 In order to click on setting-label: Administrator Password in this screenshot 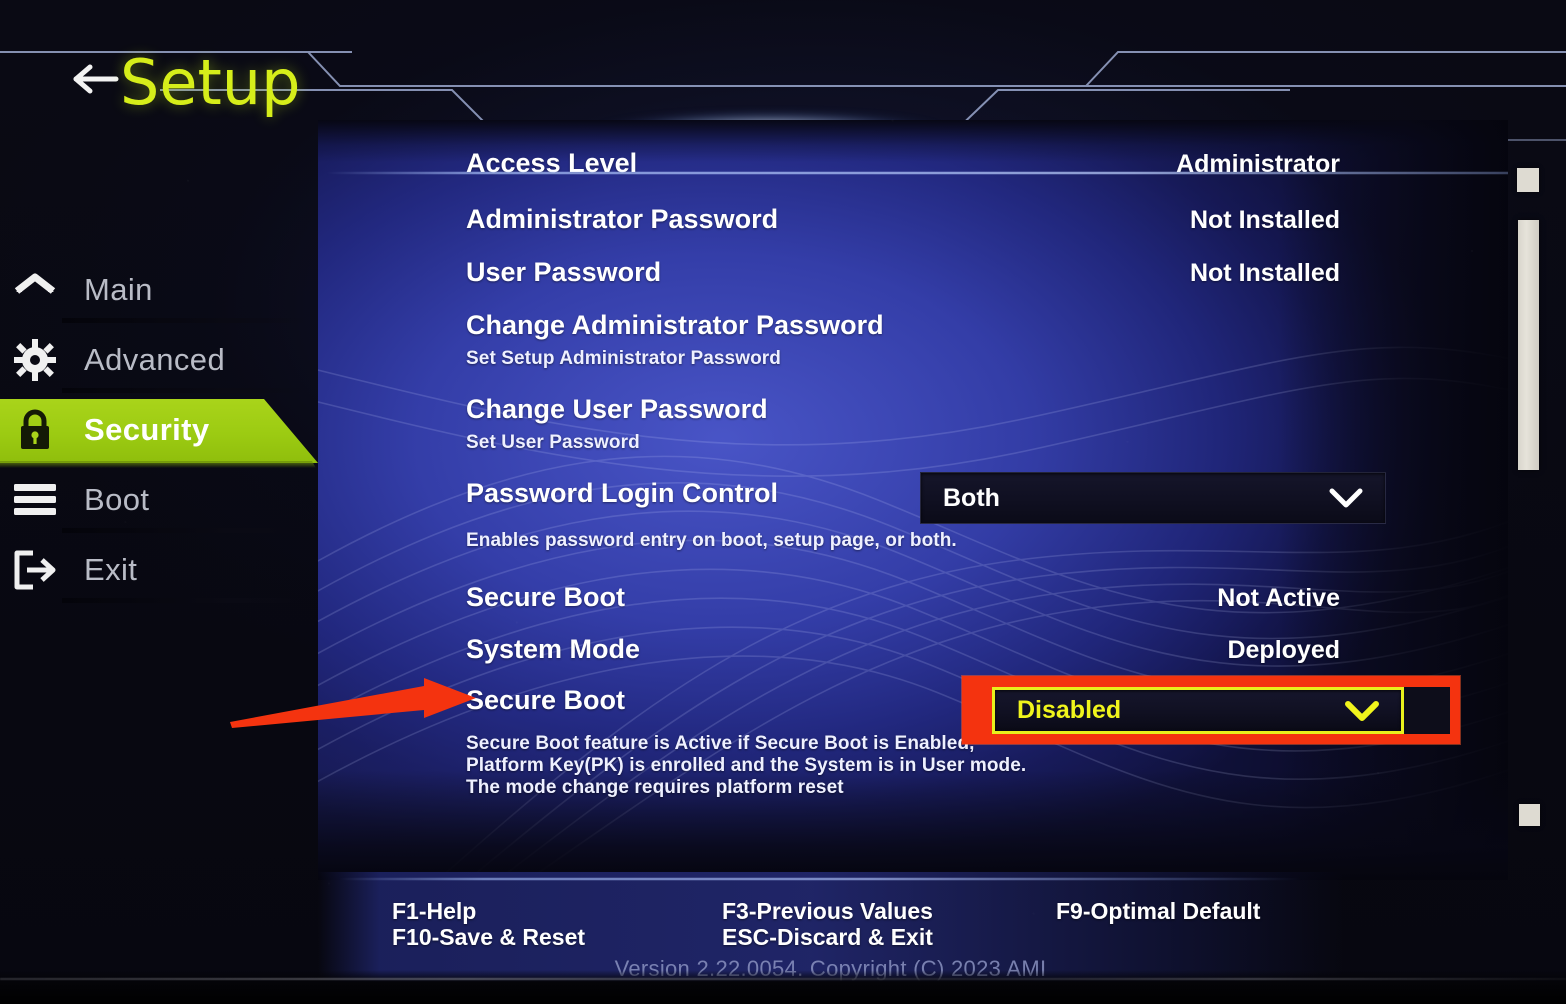, I will do `click(622, 219)`.